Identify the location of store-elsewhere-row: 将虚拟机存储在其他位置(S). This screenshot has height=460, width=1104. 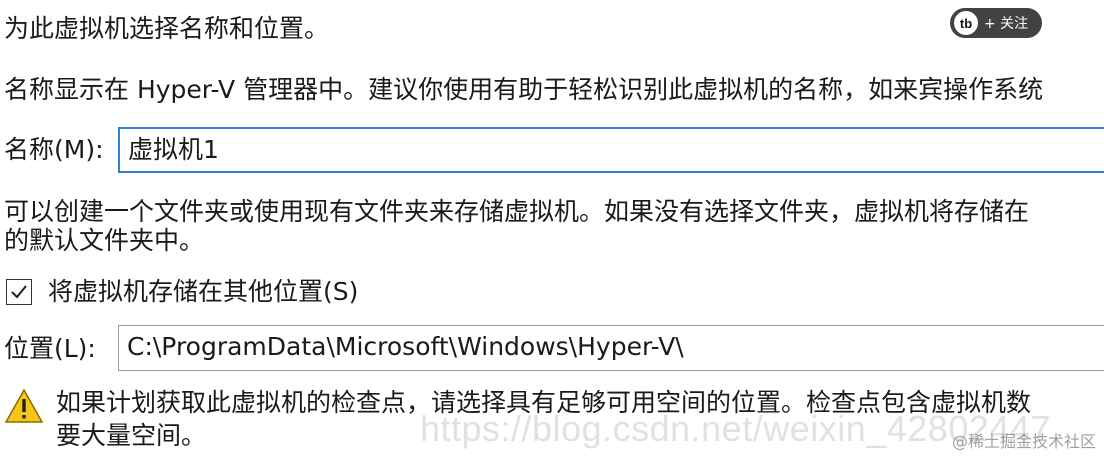
(182, 292).